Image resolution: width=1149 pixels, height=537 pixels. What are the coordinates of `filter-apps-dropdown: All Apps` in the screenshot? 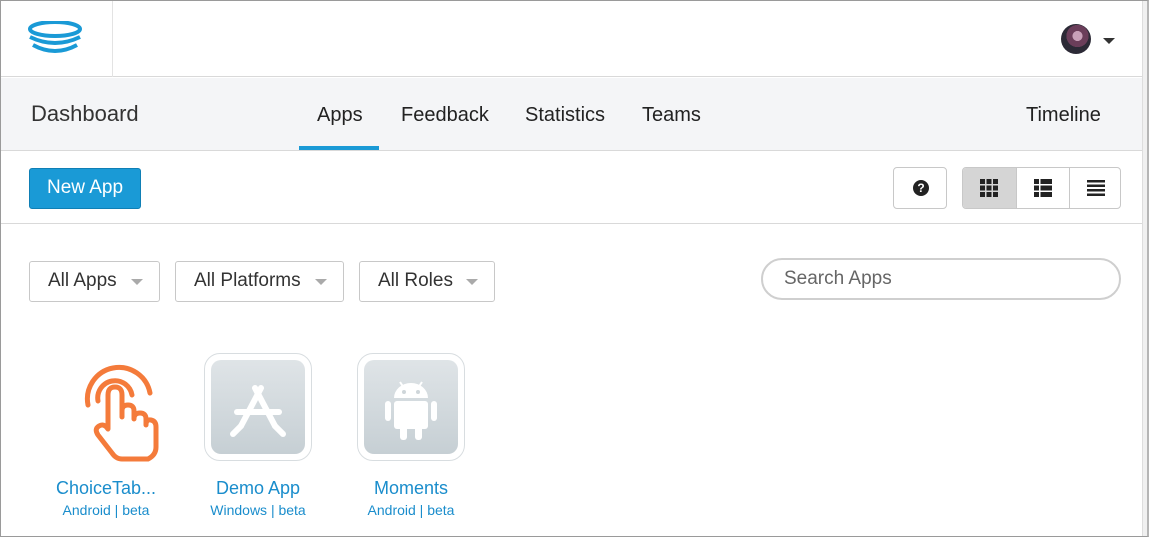 It's located at (94, 281).